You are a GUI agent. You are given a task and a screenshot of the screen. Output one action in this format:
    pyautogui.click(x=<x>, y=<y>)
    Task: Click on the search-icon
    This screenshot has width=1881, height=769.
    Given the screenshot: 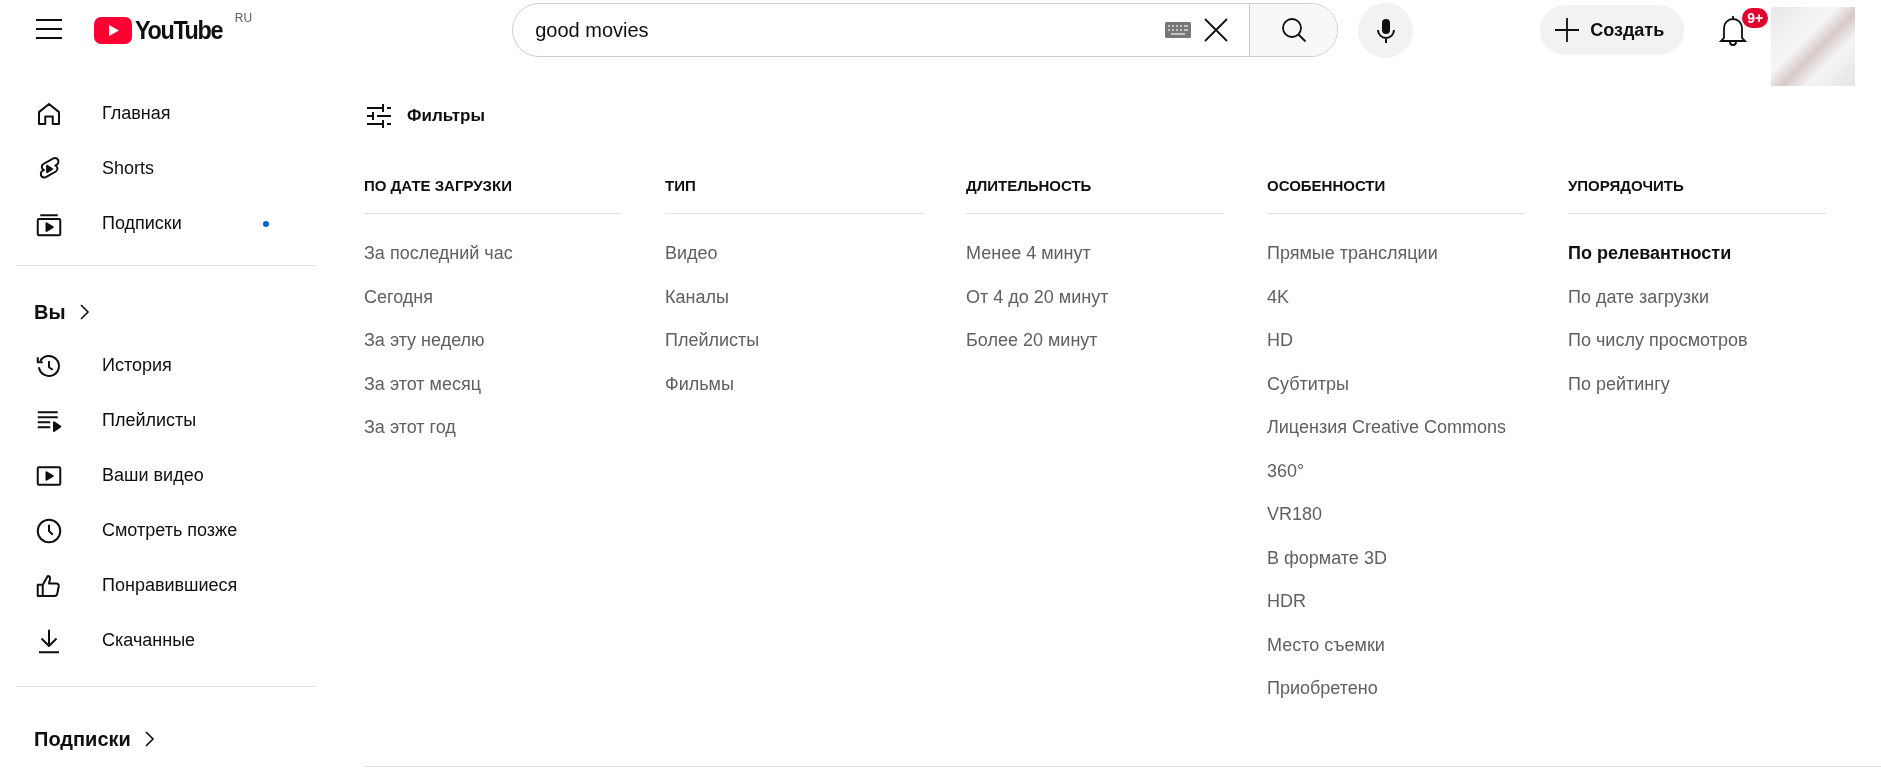 What is the action you would take?
    pyautogui.click(x=1293, y=30)
    